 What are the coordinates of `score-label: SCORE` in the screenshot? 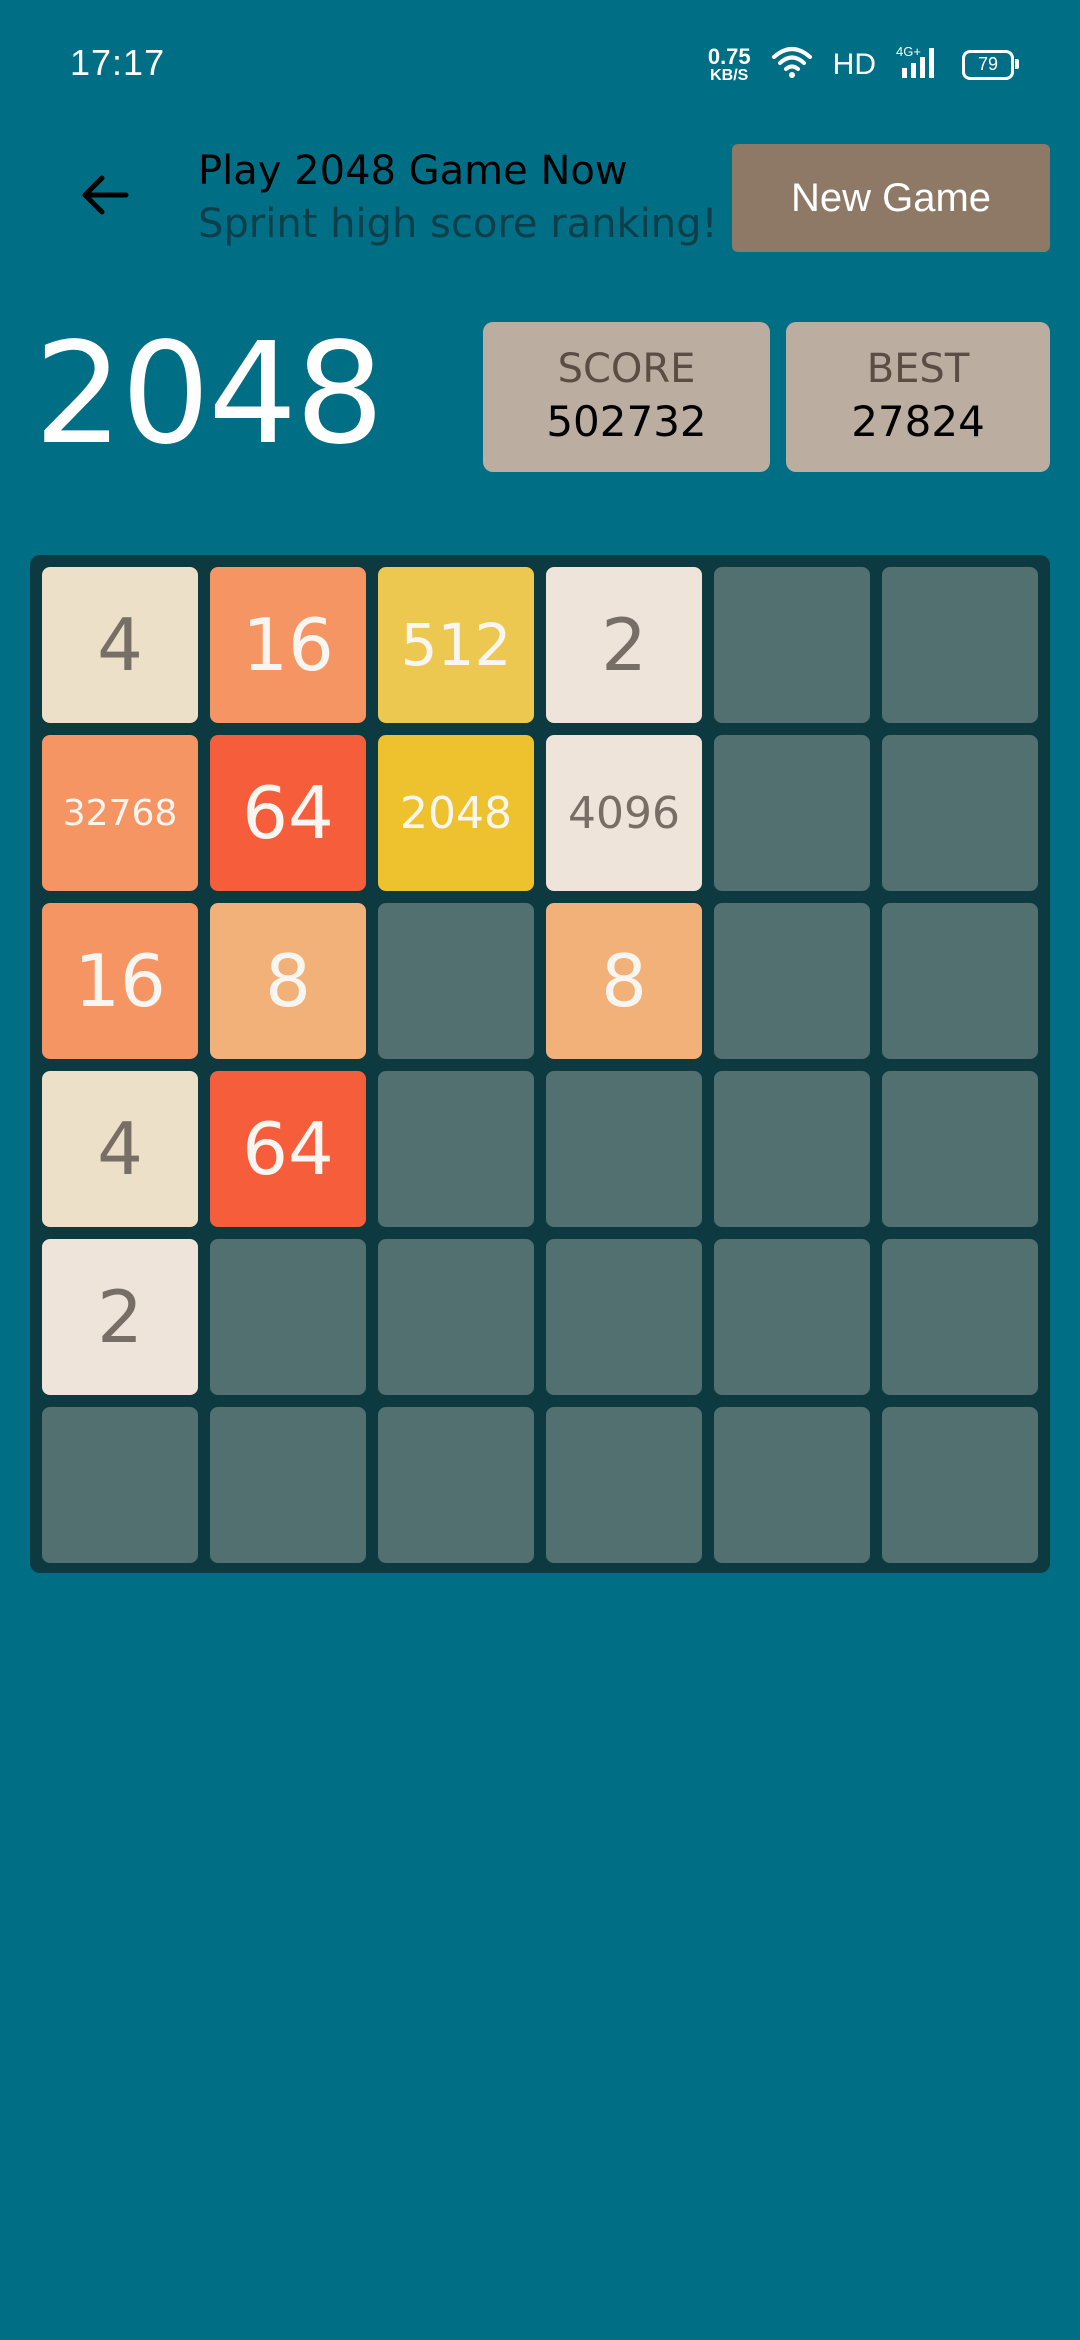 It's located at (626, 369).